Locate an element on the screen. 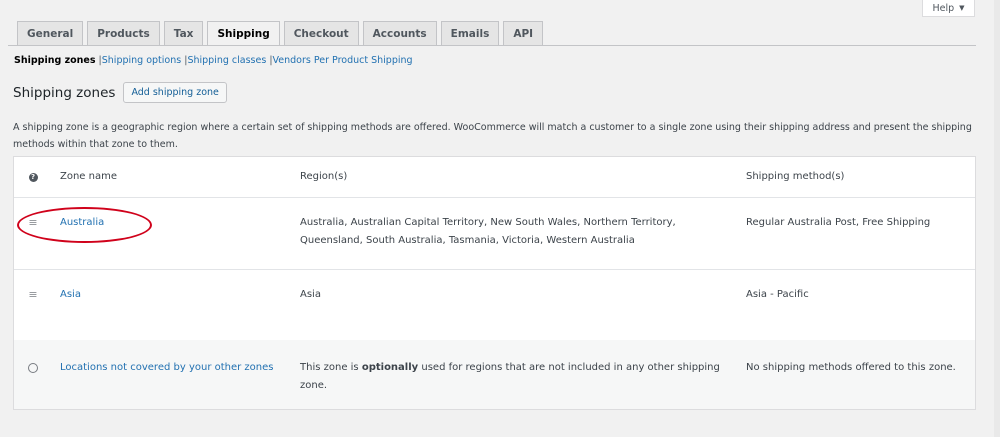  fallback-region-emphasis: optionally is located at coordinates (390, 367).